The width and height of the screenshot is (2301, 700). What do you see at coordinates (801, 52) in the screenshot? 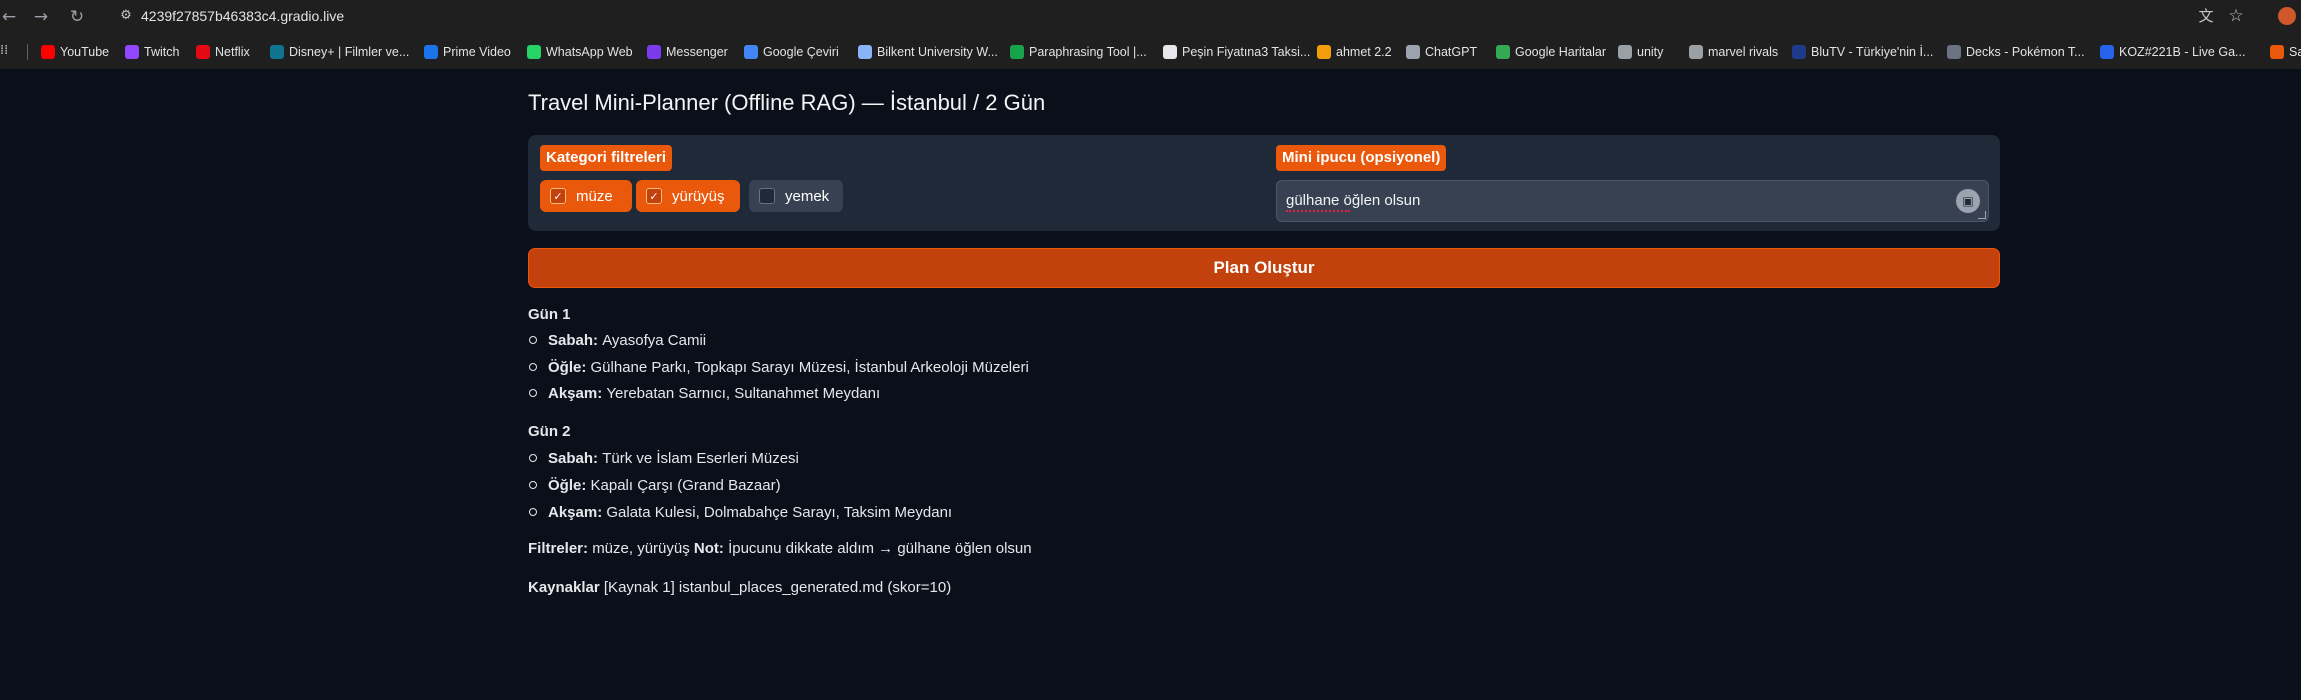
I see `bookmark-label: Google Çeviri` at bounding box center [801, 52].